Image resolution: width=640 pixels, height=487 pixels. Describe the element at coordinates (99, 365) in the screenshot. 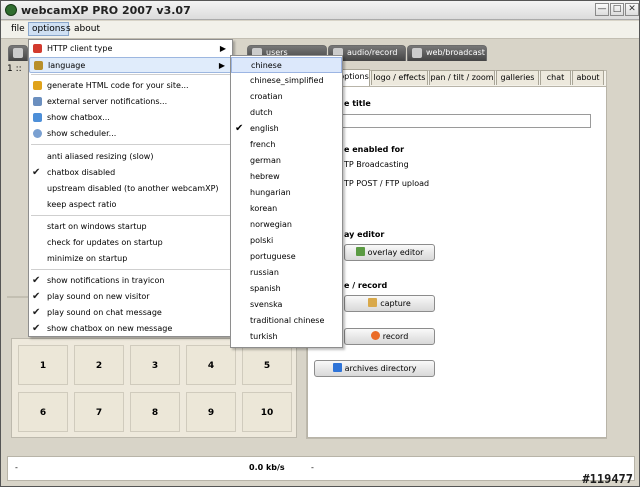

I see `grid-cell: 2` at that location.